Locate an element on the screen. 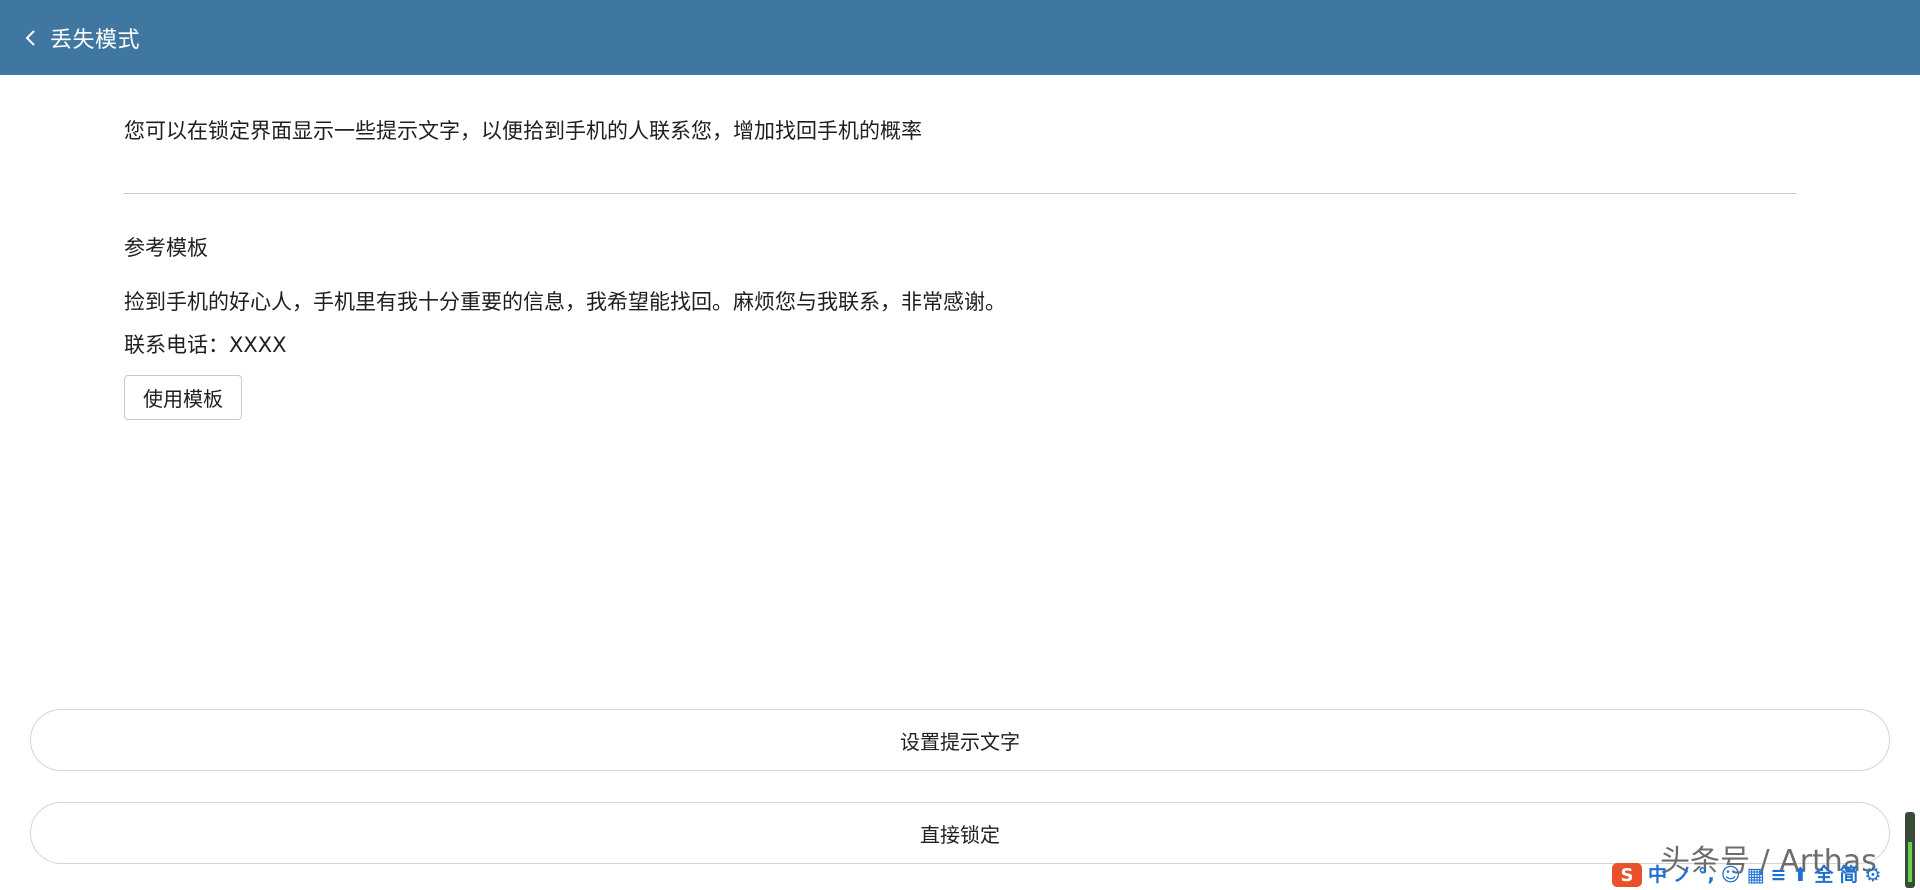  ime-logo-icon: S is located at coordinates (1627, 875).